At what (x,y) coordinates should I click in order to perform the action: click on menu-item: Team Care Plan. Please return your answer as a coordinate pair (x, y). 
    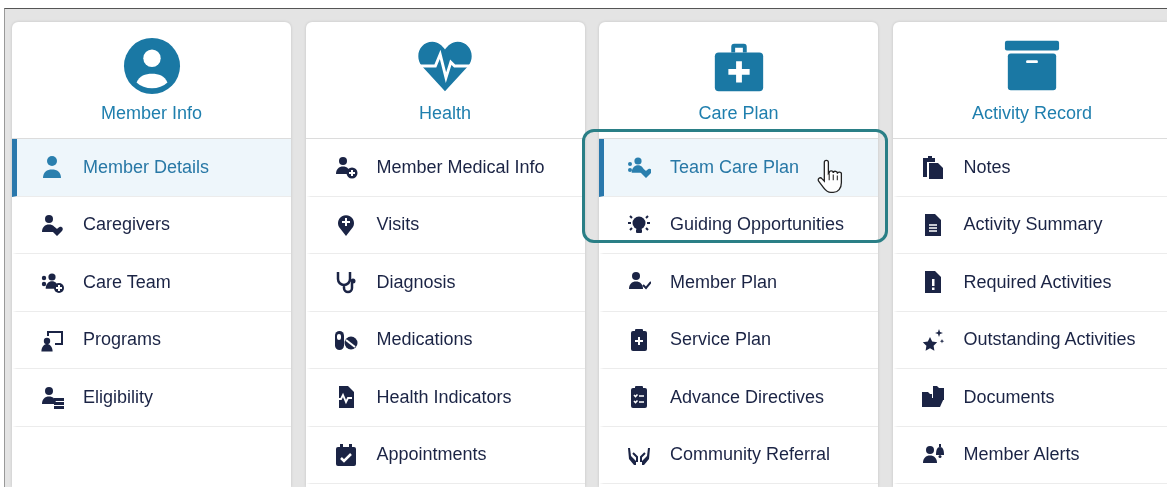
    Looking at the image, I should click on (738, 168).